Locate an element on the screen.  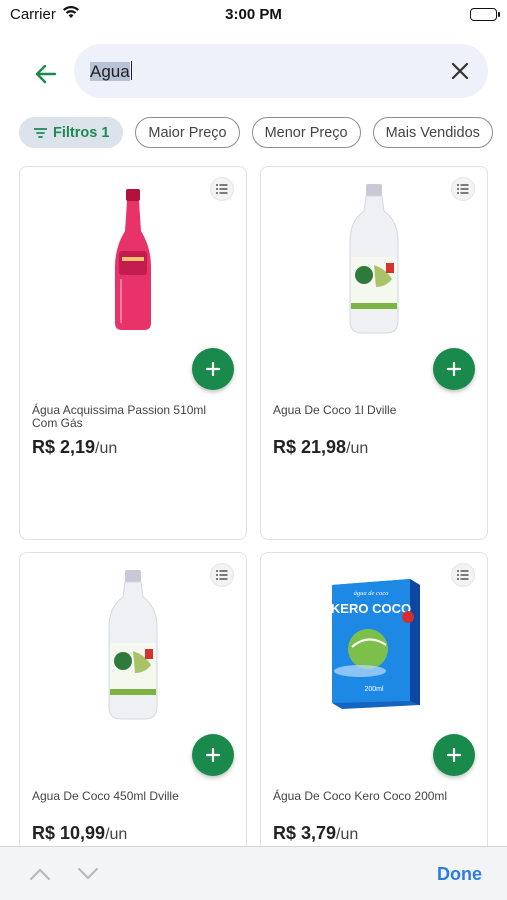
pink-bottle-icon is located at coordinates (133, 262).